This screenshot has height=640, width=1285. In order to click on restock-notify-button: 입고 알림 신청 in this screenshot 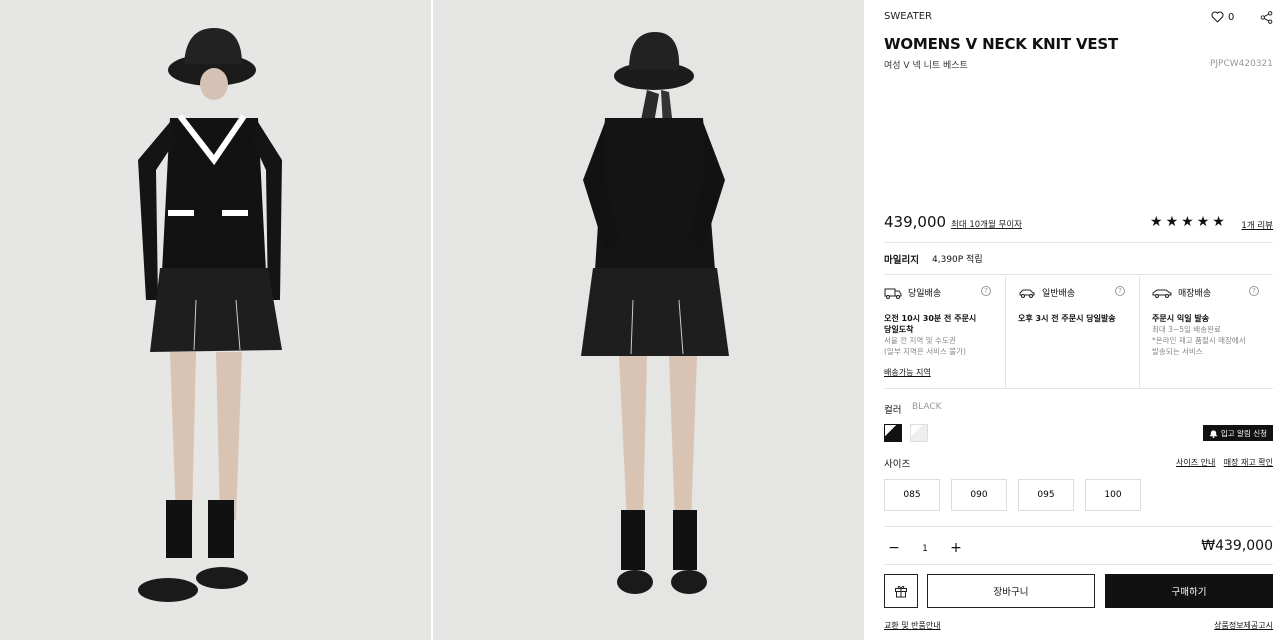, I will do `click(1237, 433)`.